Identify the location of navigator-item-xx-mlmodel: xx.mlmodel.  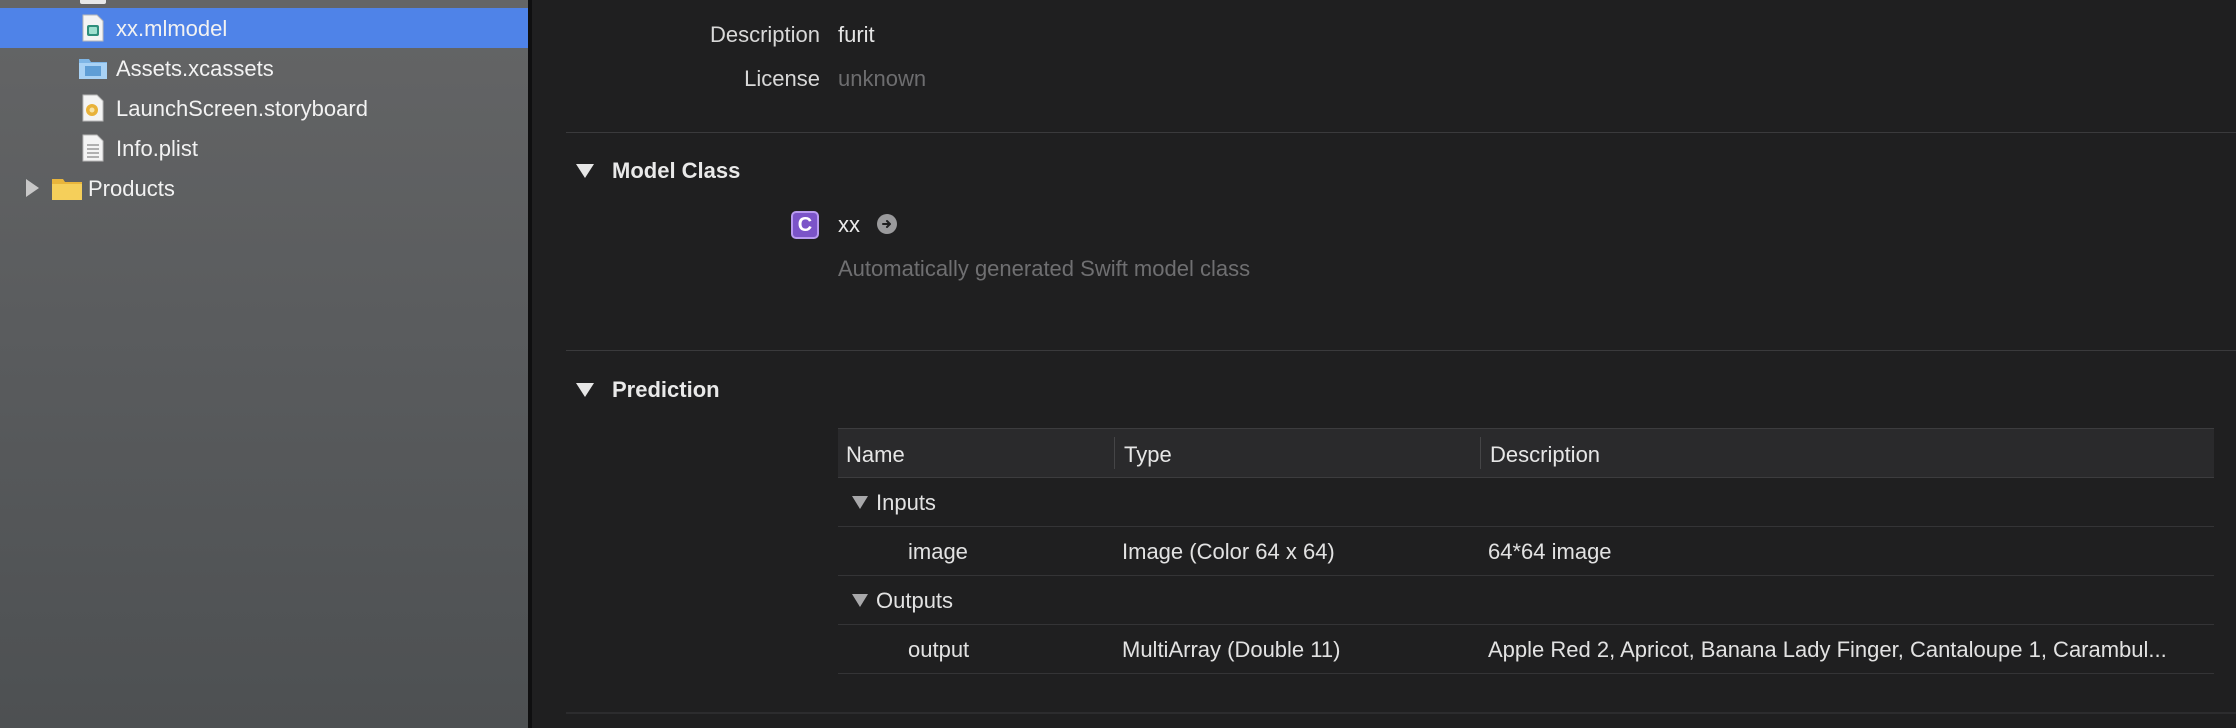
(264, 28).